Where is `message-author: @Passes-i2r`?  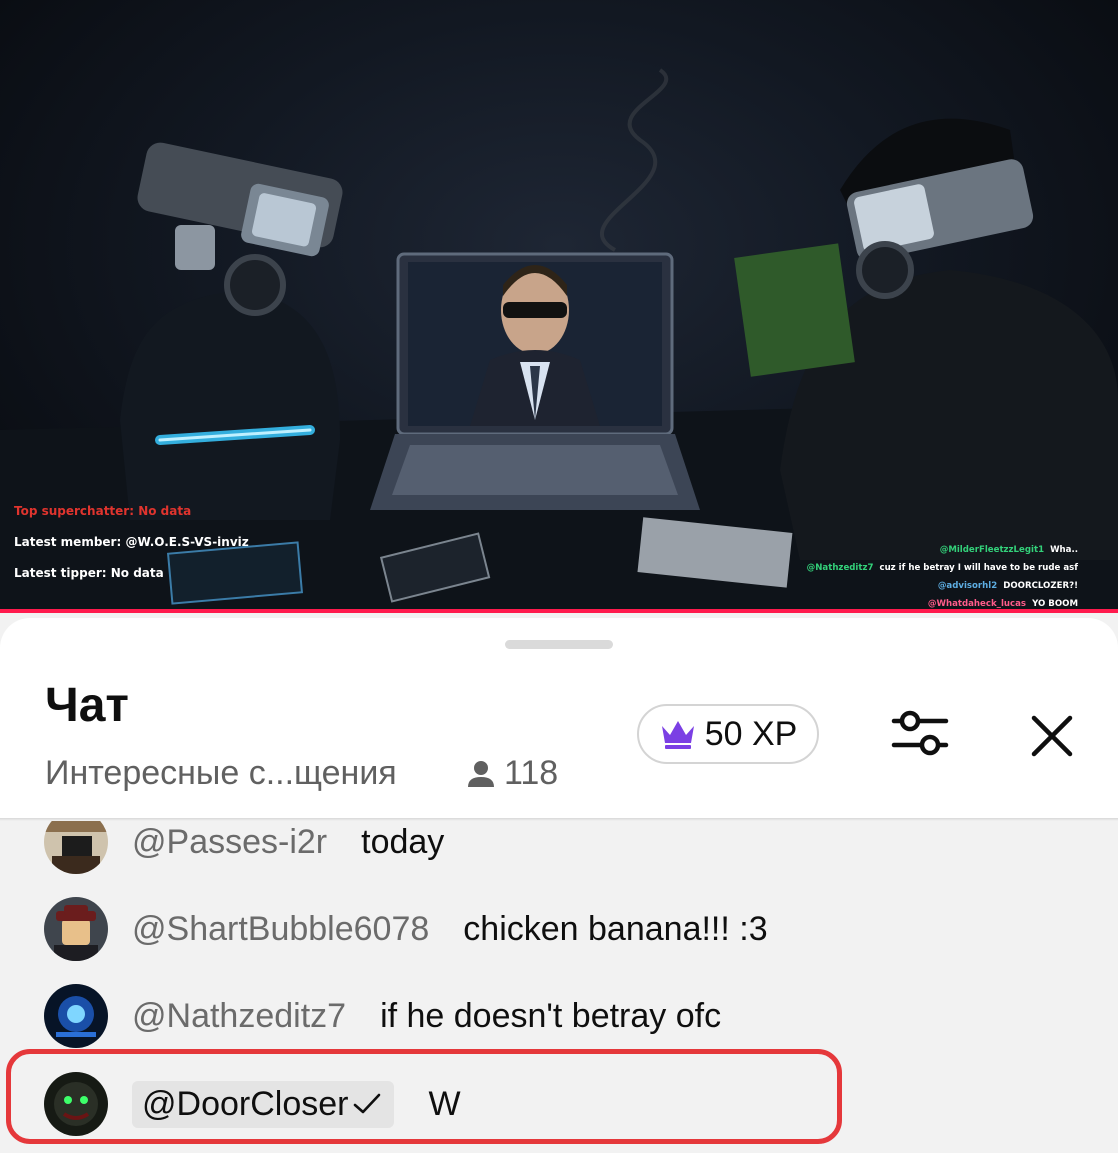 message-author: @Passes-i2r is located at coordinates (229, 842).